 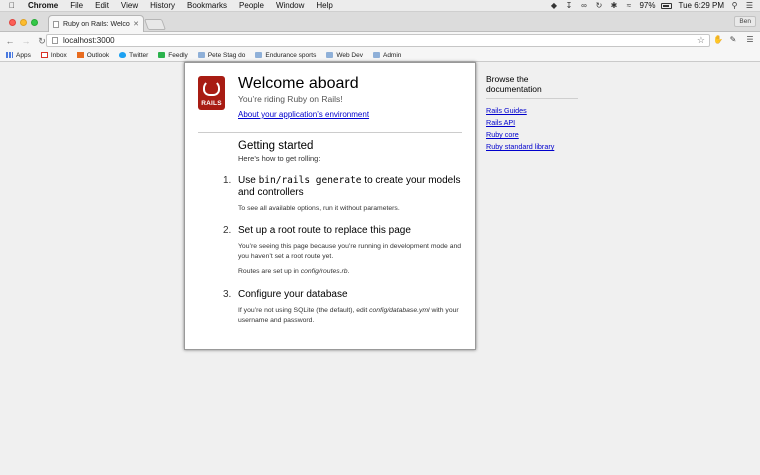 What do you see at coordinates (290, 99) in the screenshot?
I see `page-subtitle: You’re riding Ruby on Rails!` at bounding box center [290, 99].